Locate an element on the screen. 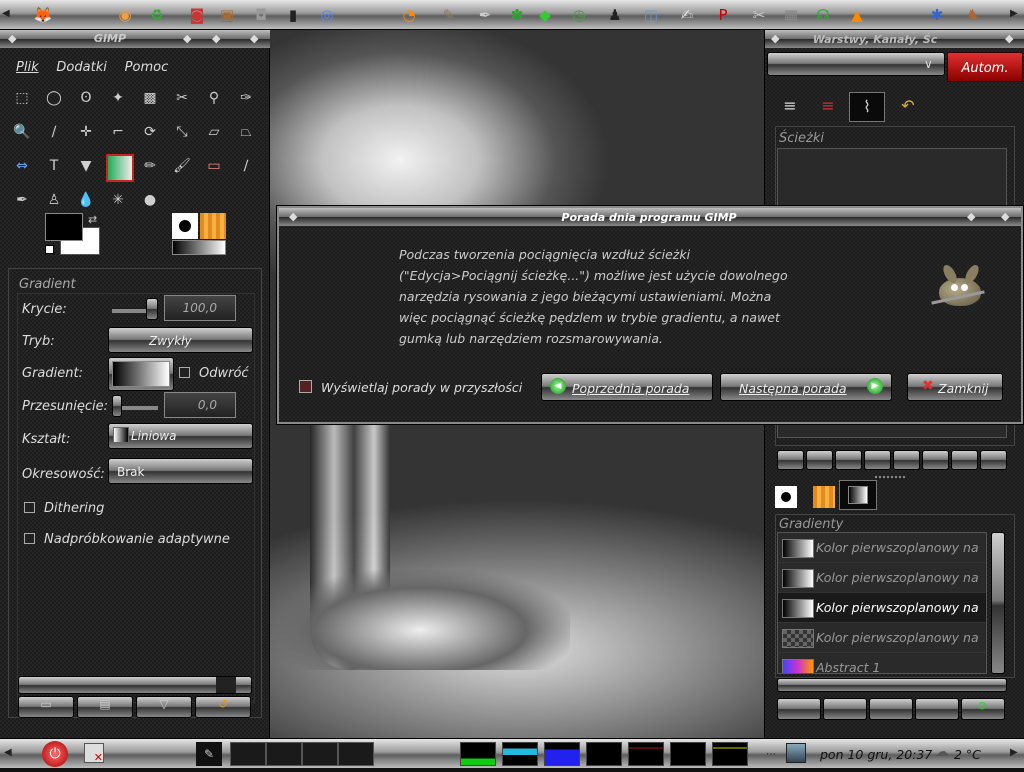 This screenshot has height=772, width=1024. move-icon: ✛ is located at coordinates (86, 132).